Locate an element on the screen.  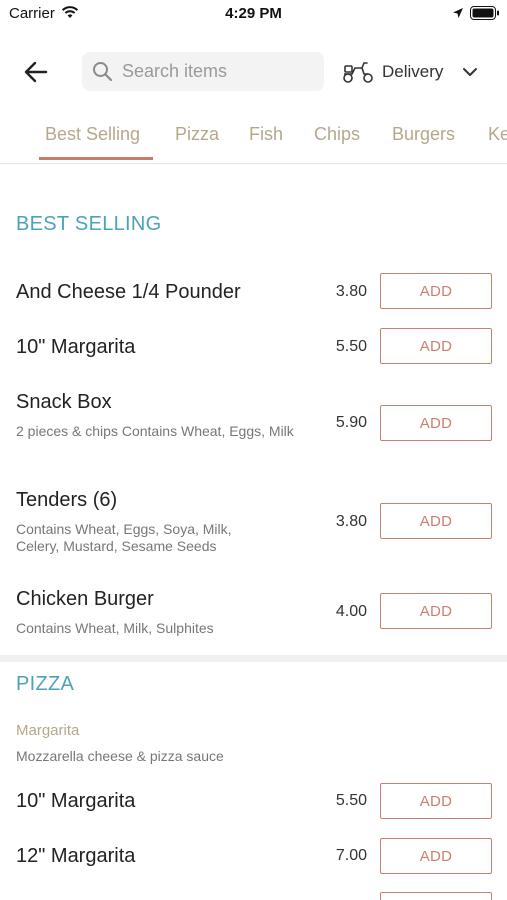
menu-item-name: And Cheese 1/4 Pounder is located at coordinates (128, 292).